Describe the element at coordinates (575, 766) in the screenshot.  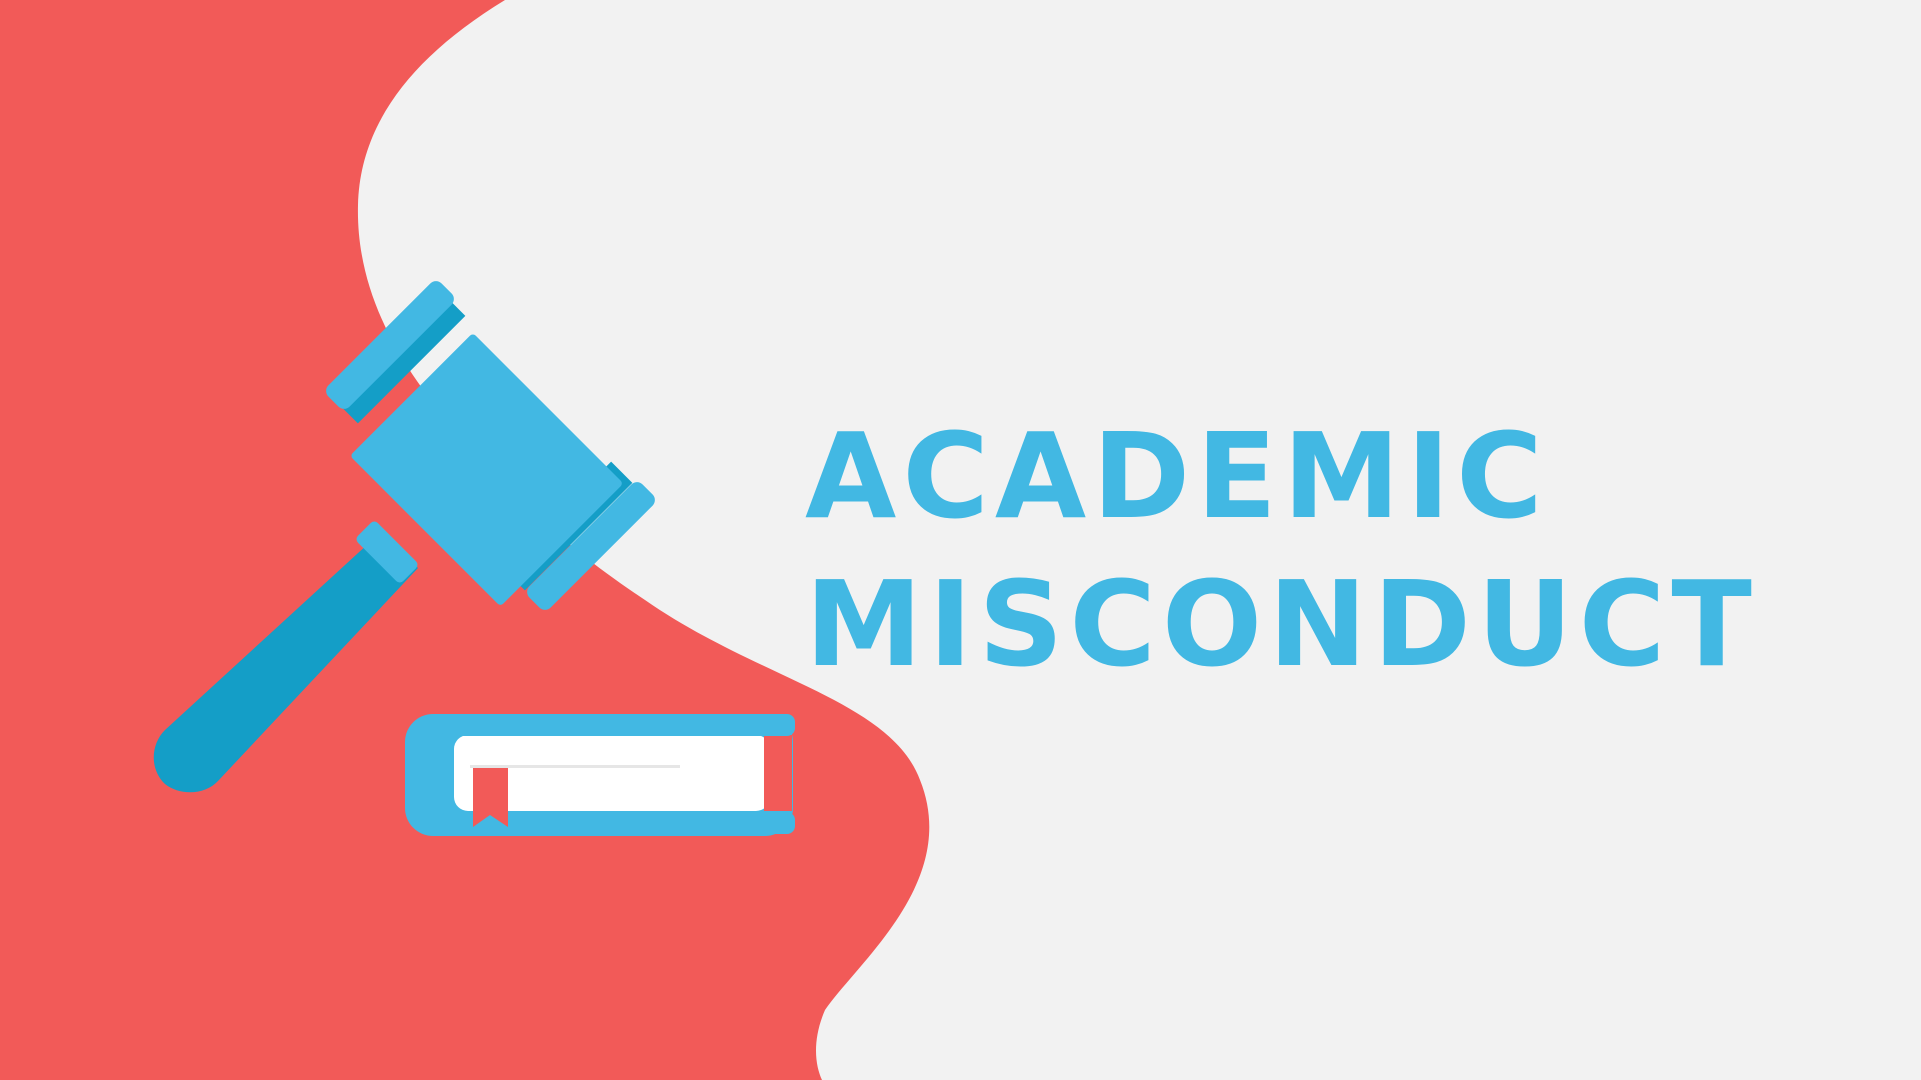
I see `book-page-line` at that location.